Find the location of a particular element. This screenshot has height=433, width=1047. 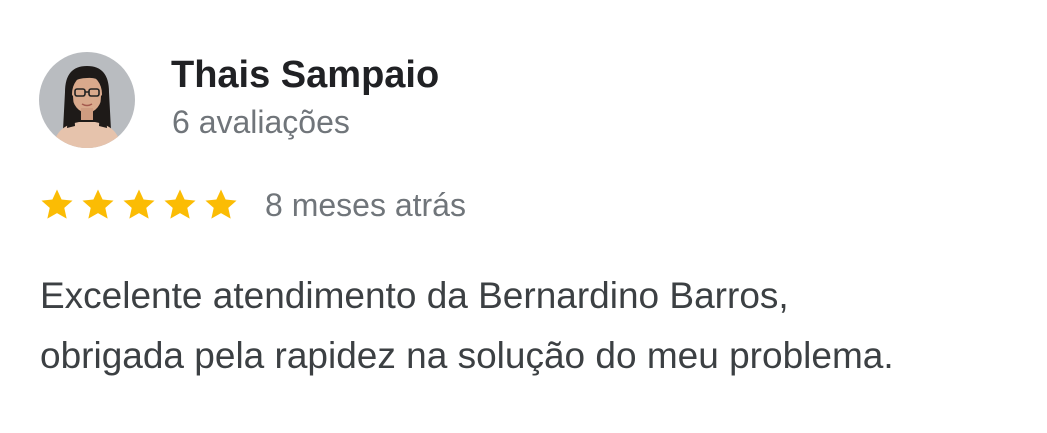

profile-photo-icon is located at coordinates (87, 100).